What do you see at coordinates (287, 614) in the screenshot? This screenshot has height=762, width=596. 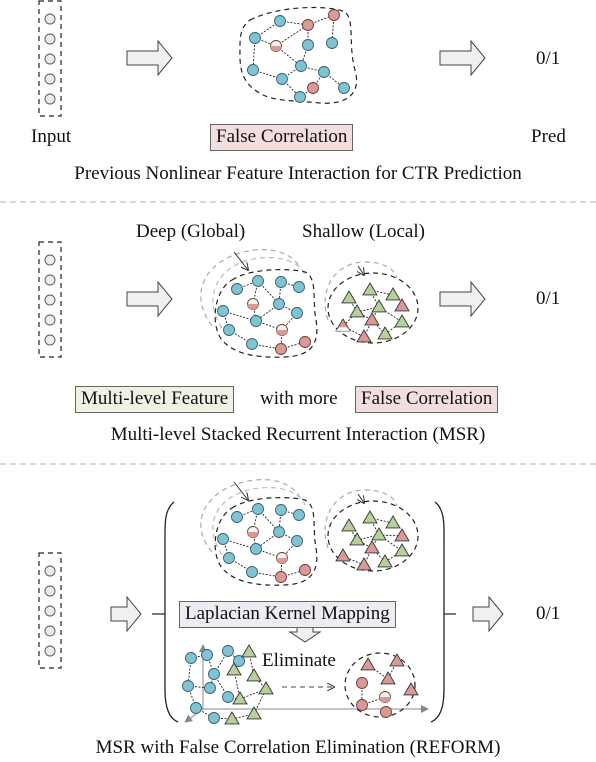 I see `laplacian-kernel-mapping-tag: Laplacian Kernel Mapping` at bounding box center [287, 614].